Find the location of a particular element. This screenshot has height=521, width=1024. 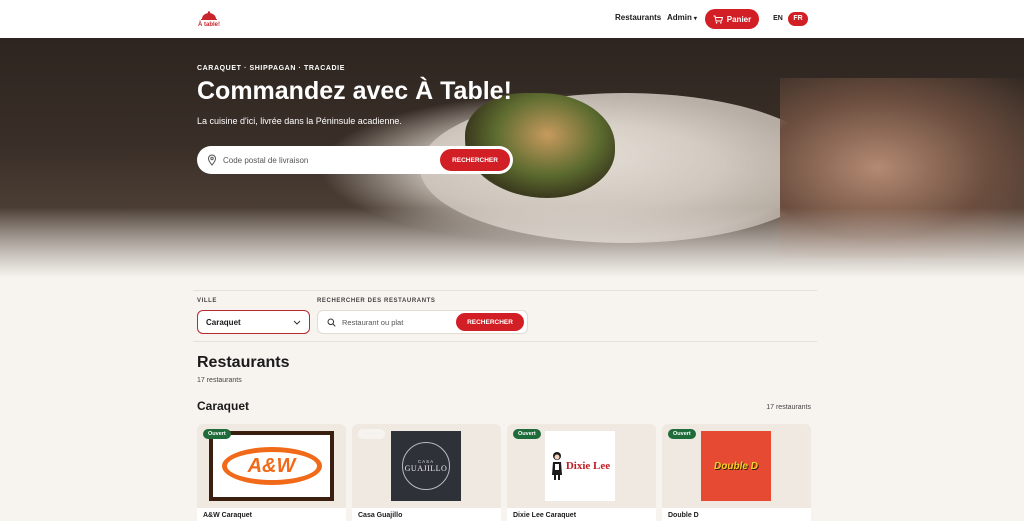

cart-button-label: Panier is located at coordinates (739, 19).